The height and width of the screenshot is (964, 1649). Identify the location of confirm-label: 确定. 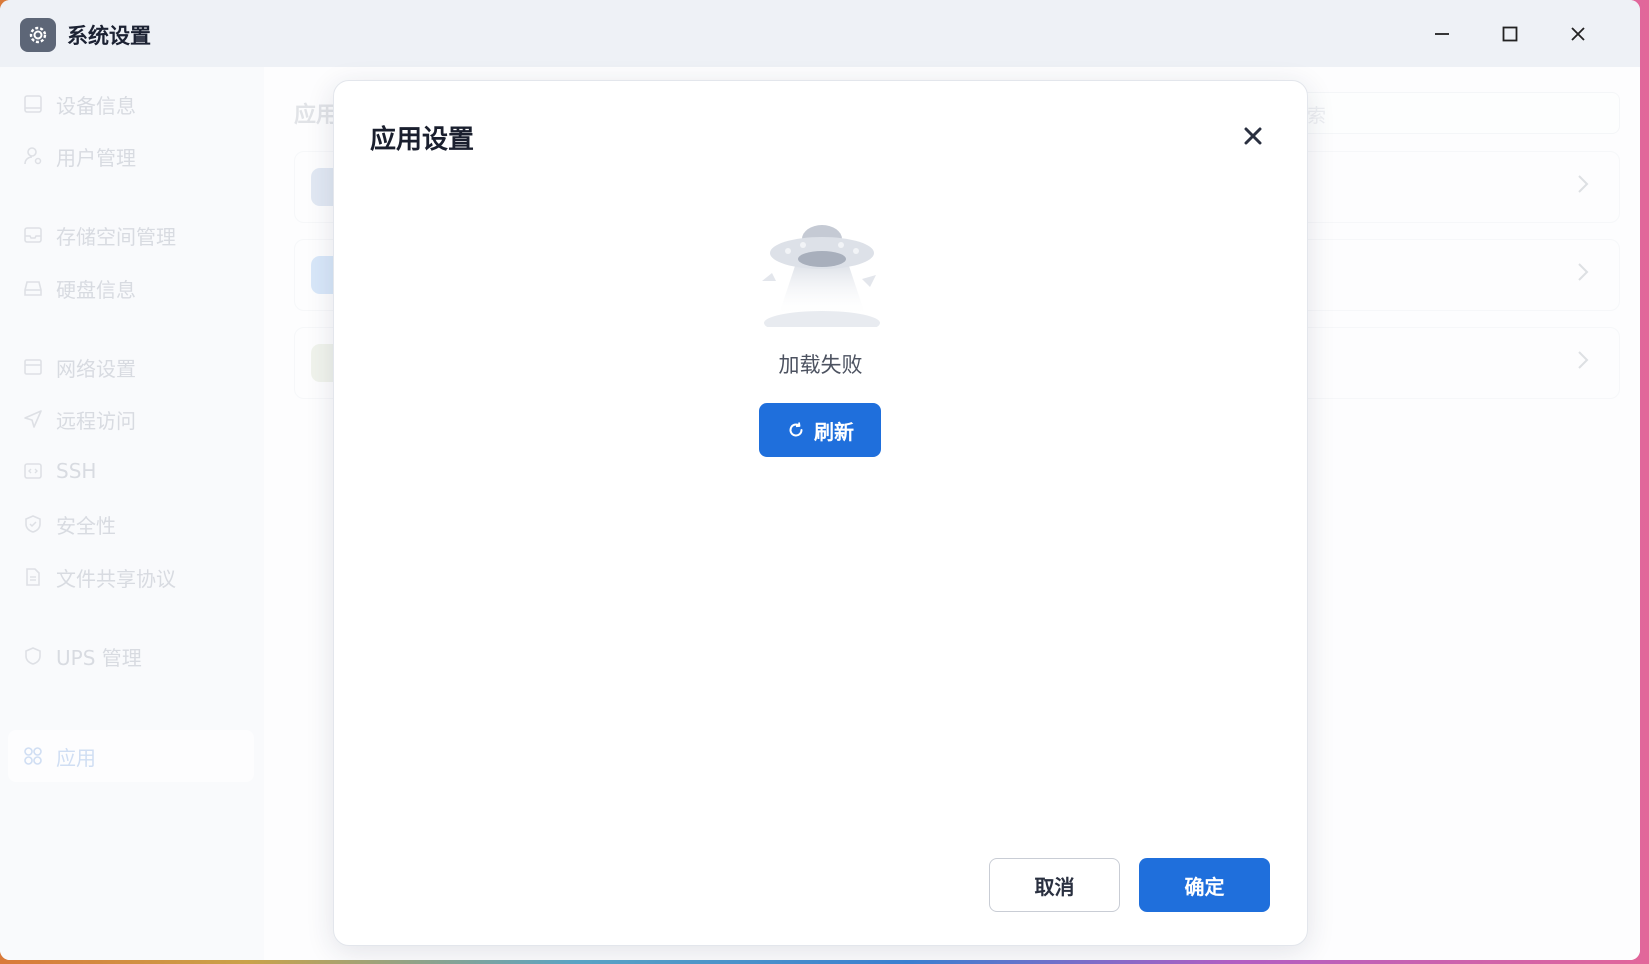
(1204, 886).